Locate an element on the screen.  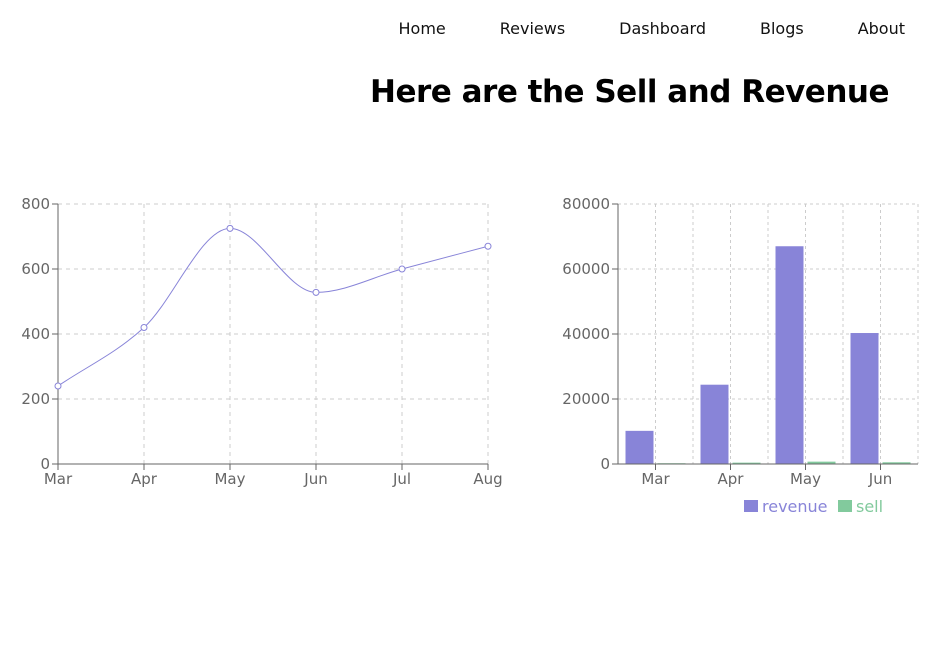
y-tick-label: 80000 is located at coordinates (586, 204).